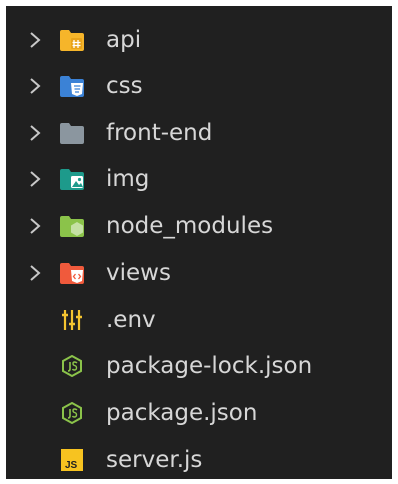  What do you see at coordinates (72, 273) in the screenshot?
I see `folder-views-icon` at bounding box center [72, 273].